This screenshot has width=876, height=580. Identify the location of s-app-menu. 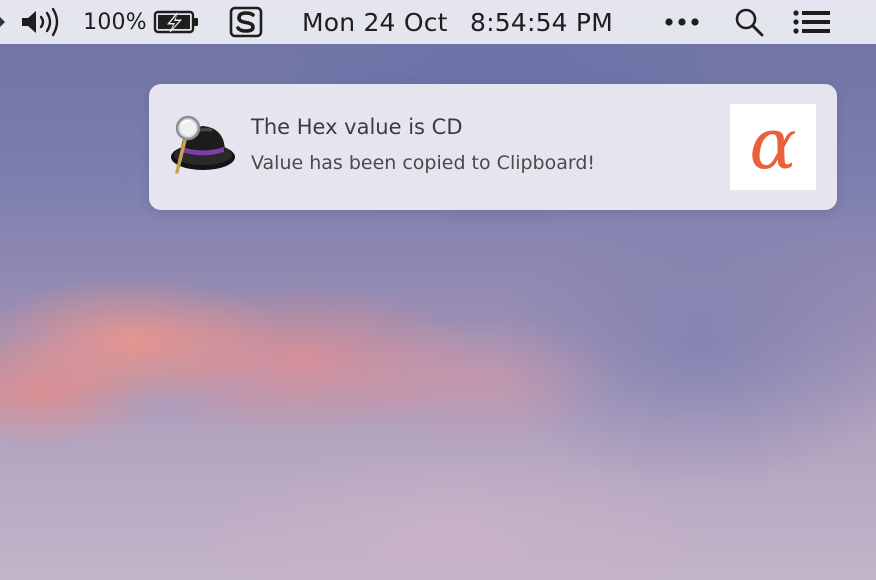
(246, 22).